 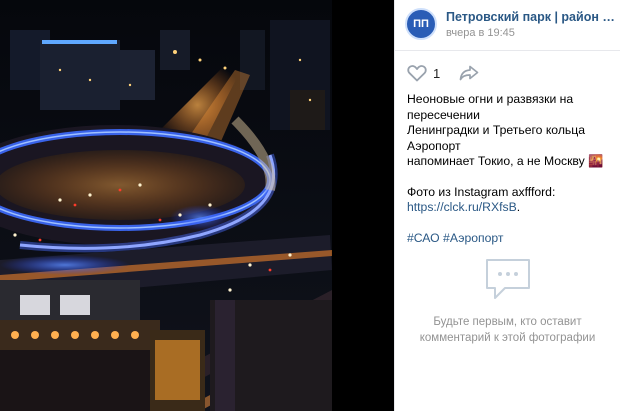 I want to click on empty-text-line: Будьте первым, кто оставит, so click(x=507, y=322).